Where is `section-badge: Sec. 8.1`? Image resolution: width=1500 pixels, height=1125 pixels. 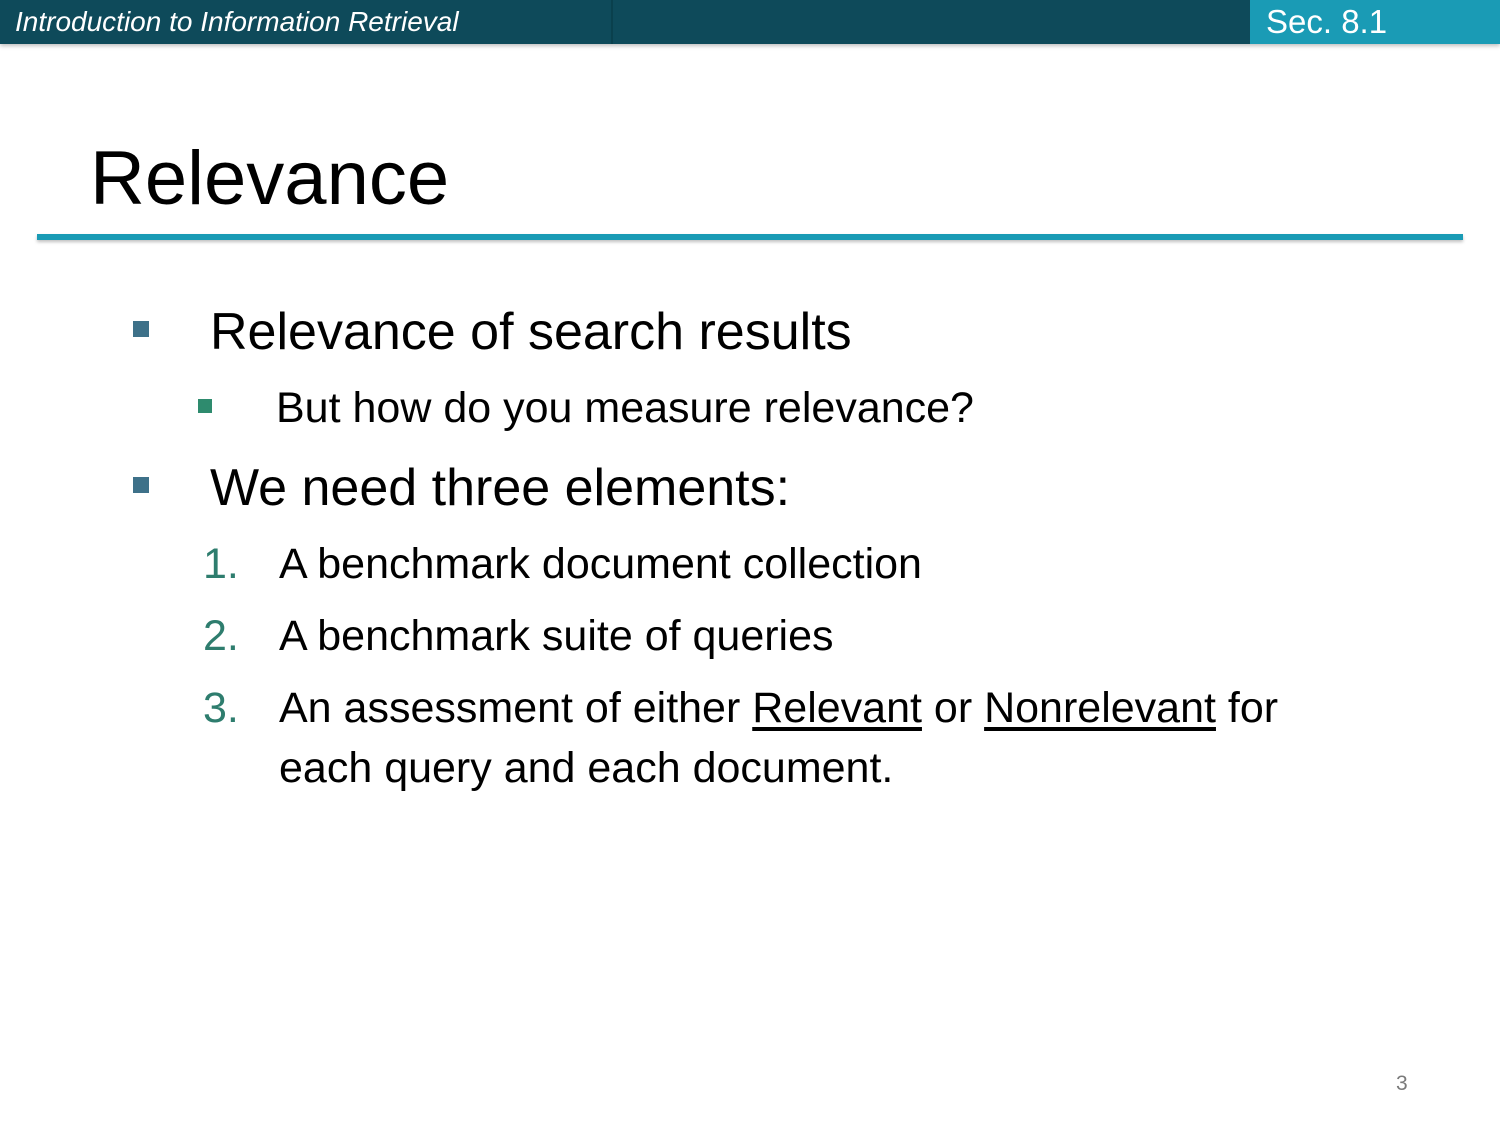
section-badge: Sec. 8.1 is located at coordinates (1375, 22).